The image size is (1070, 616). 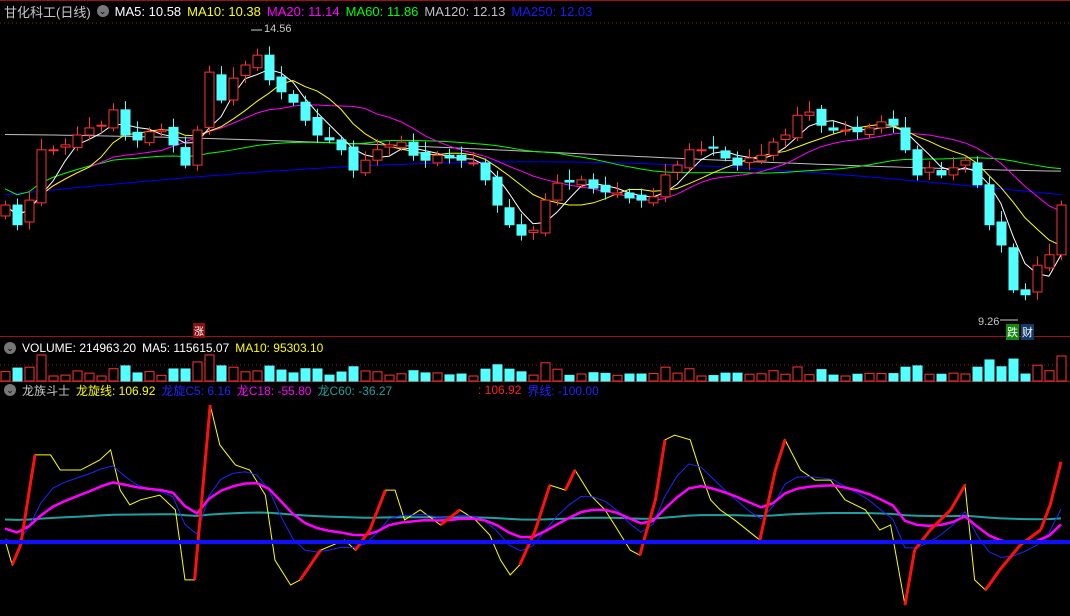 What do you see at coordinates (46, 390) in the screenshot?
I see `indicator-name: 龙族斗士` at bounding box center [46, 390].